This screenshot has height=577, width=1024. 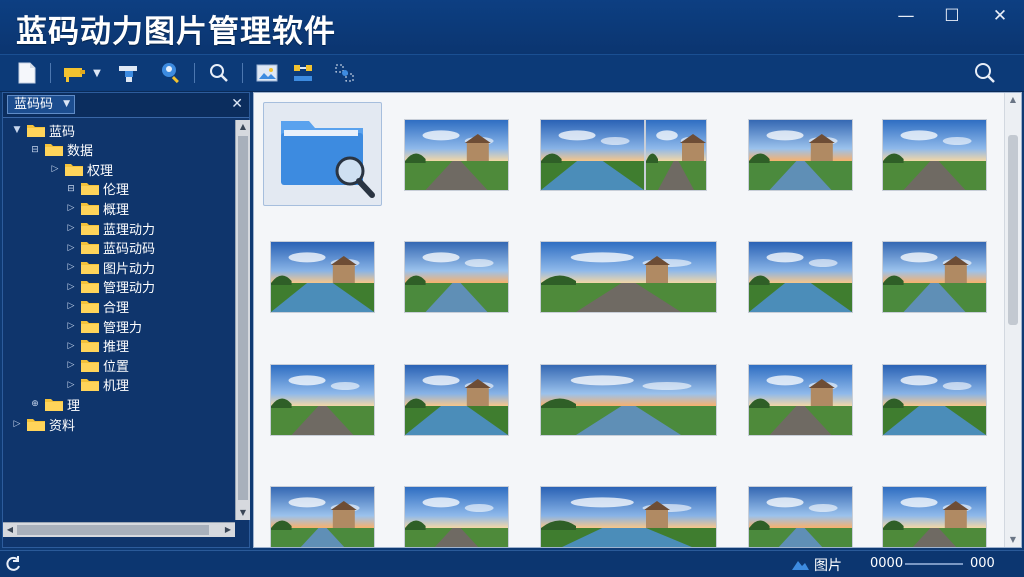 I want to click on maximize-button: ☐, so click(x=952, y=16).